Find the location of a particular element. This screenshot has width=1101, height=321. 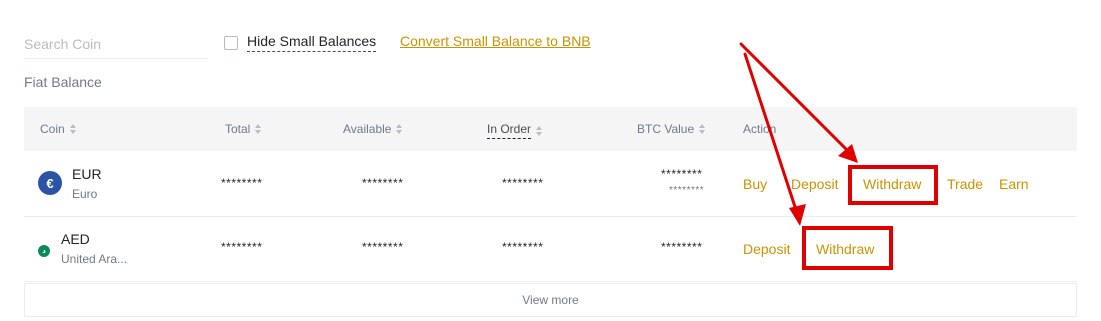

header-available-label: Available is located at coordinates (367, 129).